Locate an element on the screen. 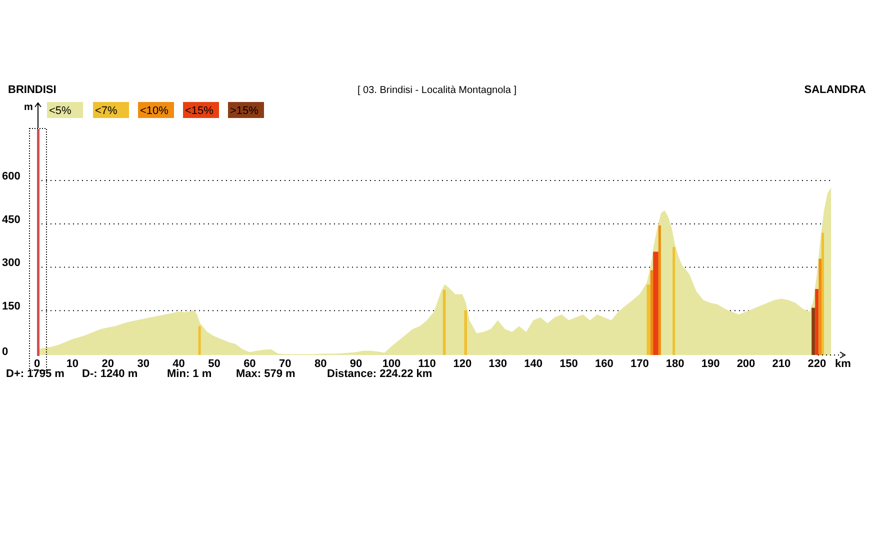 This screenshot has width=873, height=540. x-tick-label: 180 is located at coordinates (675, 364).